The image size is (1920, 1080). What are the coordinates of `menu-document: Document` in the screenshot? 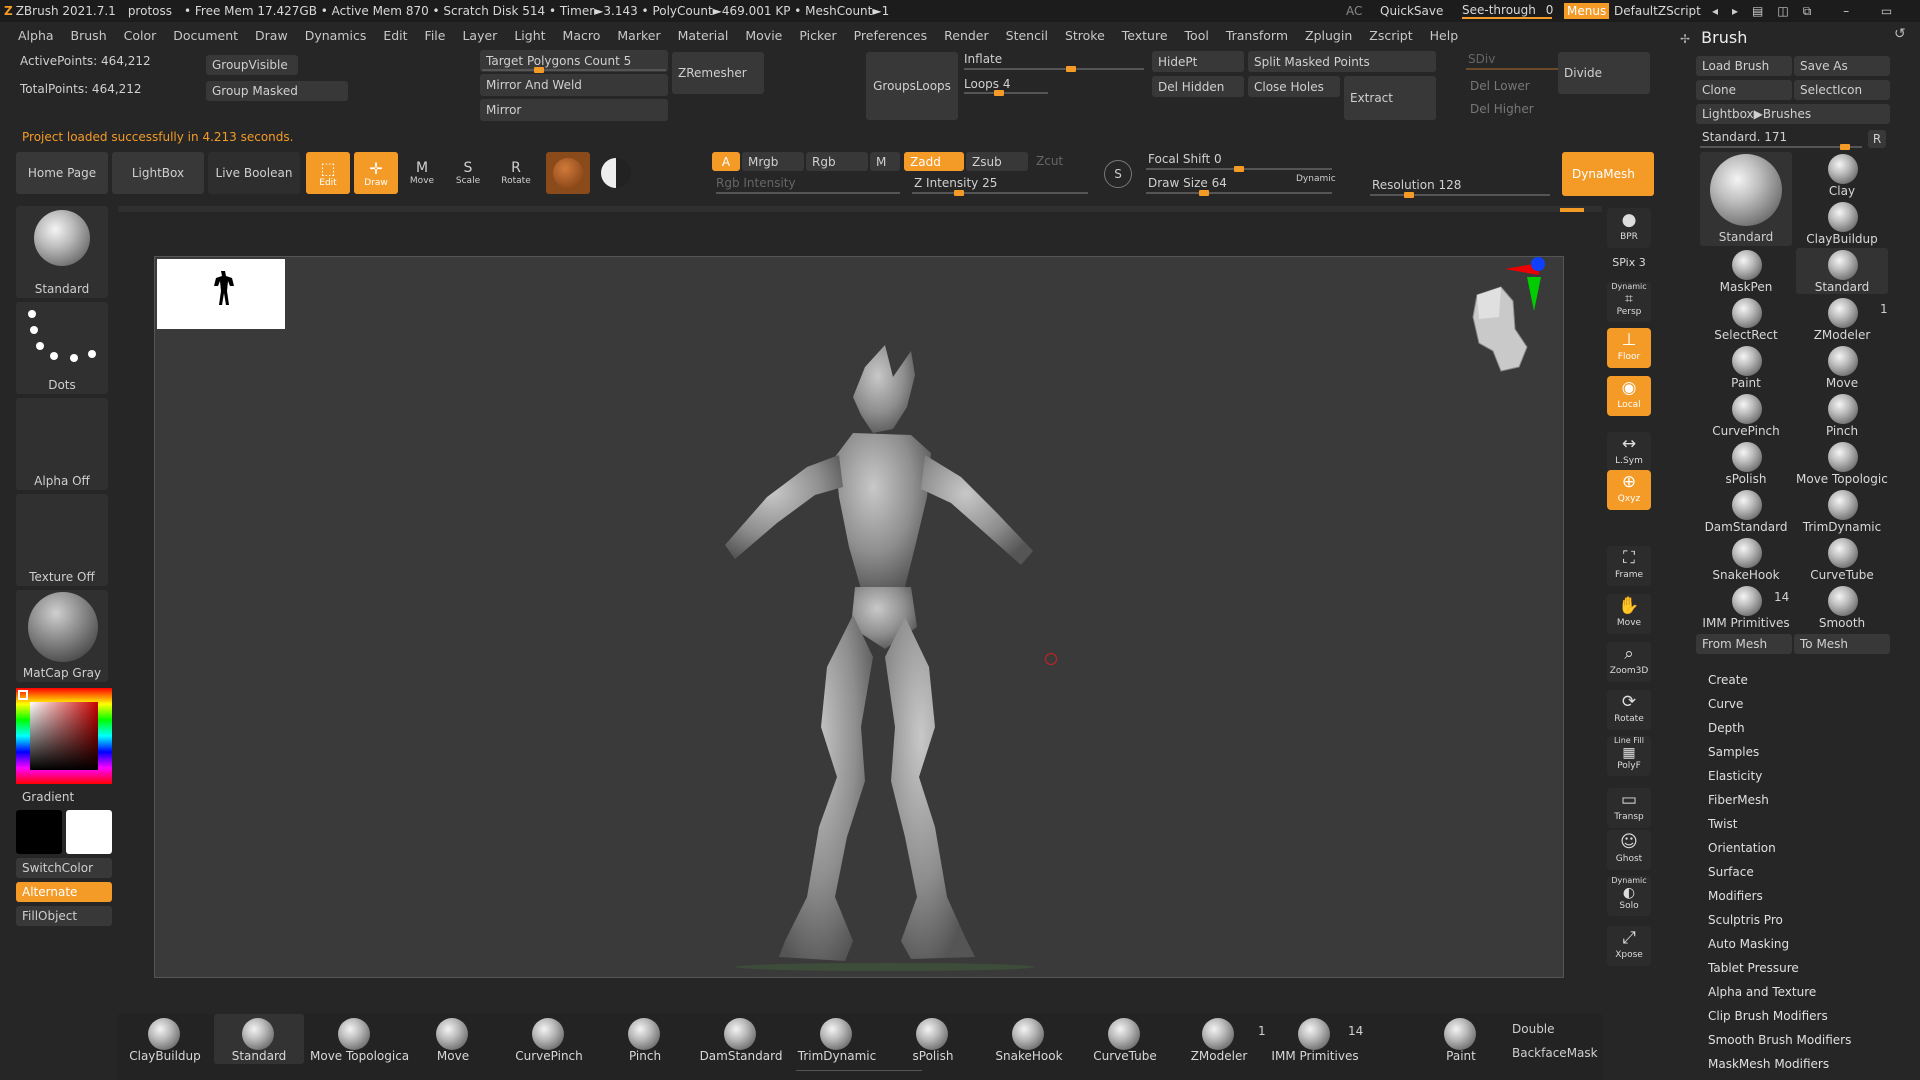 It's located at (205, 35).